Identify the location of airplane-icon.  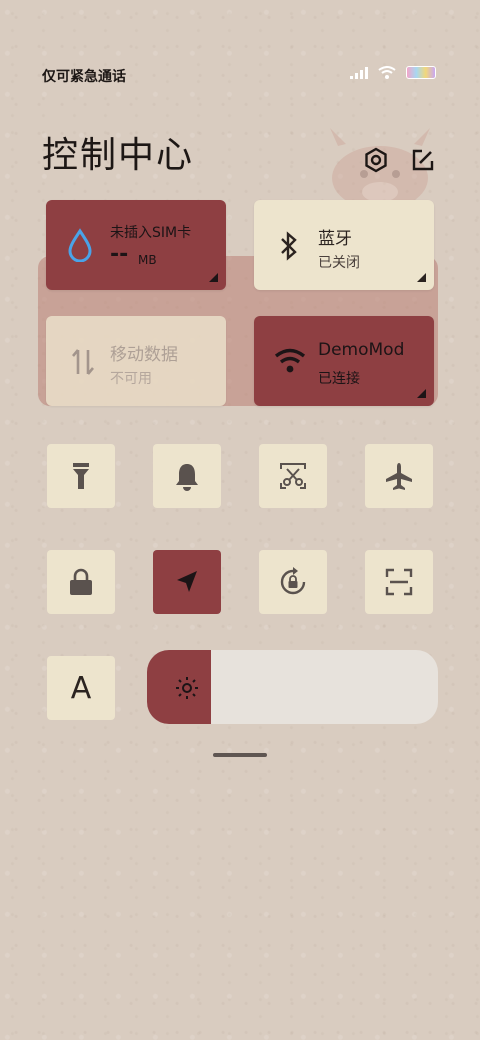
(399, 476).